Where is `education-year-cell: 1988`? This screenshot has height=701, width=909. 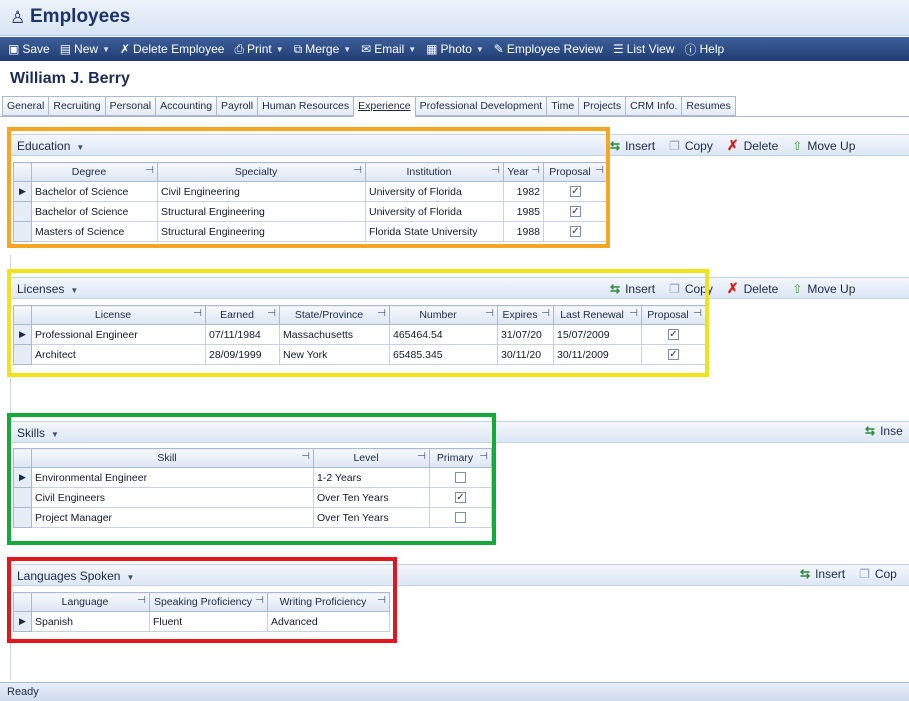
education-year-cell: 1988 is located at coordinates (523, 231).